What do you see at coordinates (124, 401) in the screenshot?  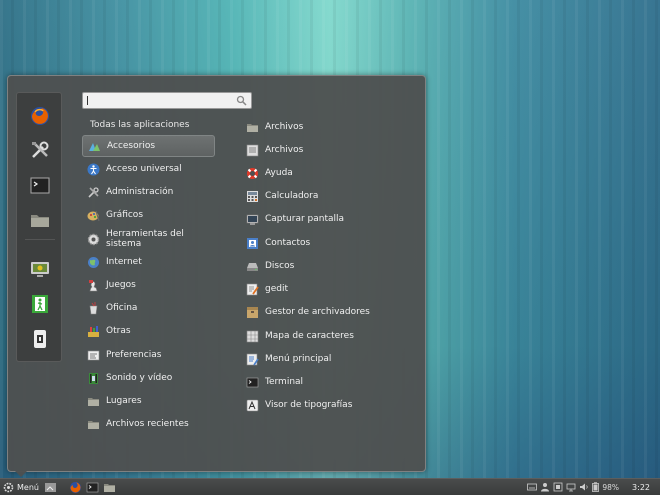 I see `category-label: Lugares` at bounding box center [124, 401].